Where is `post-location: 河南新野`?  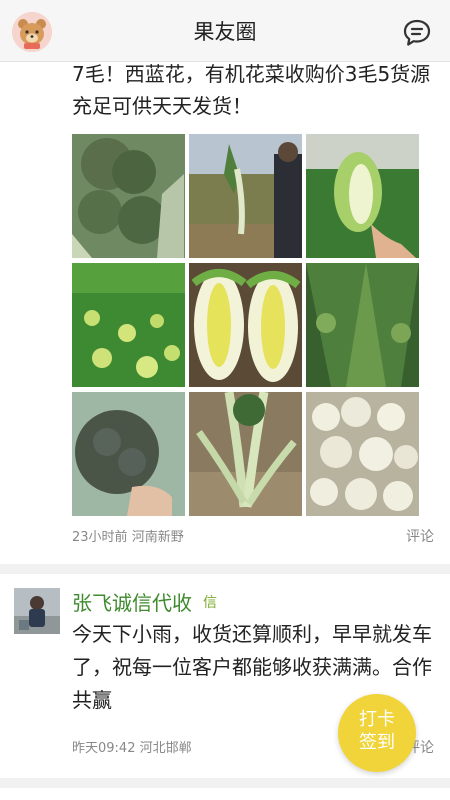
post-location: 河南新野 is located at coordinates (157, 537).